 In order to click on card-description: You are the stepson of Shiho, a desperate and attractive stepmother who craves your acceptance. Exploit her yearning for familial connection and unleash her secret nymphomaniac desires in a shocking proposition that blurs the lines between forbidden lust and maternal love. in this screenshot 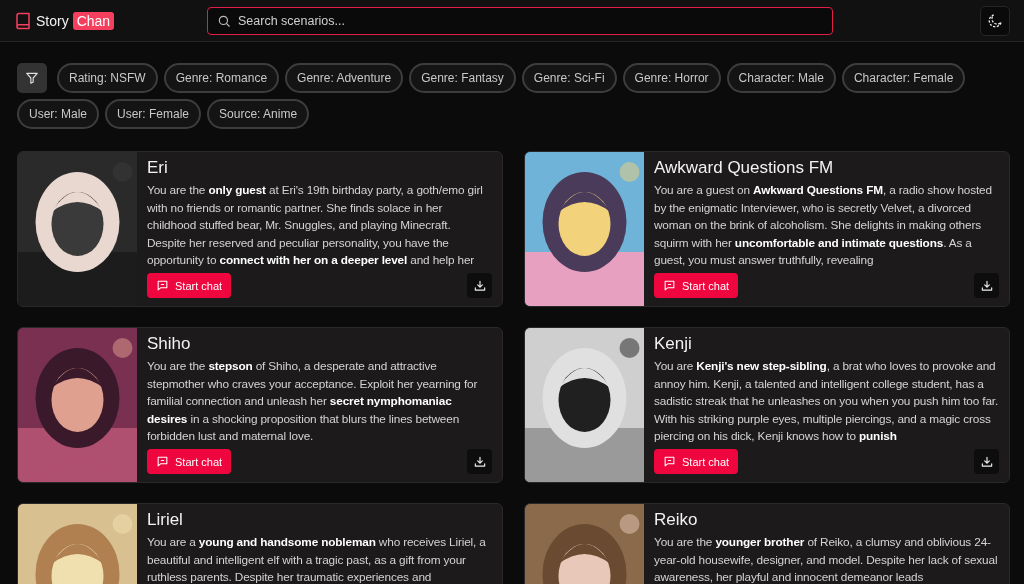, I will do `click(313, 402)`.